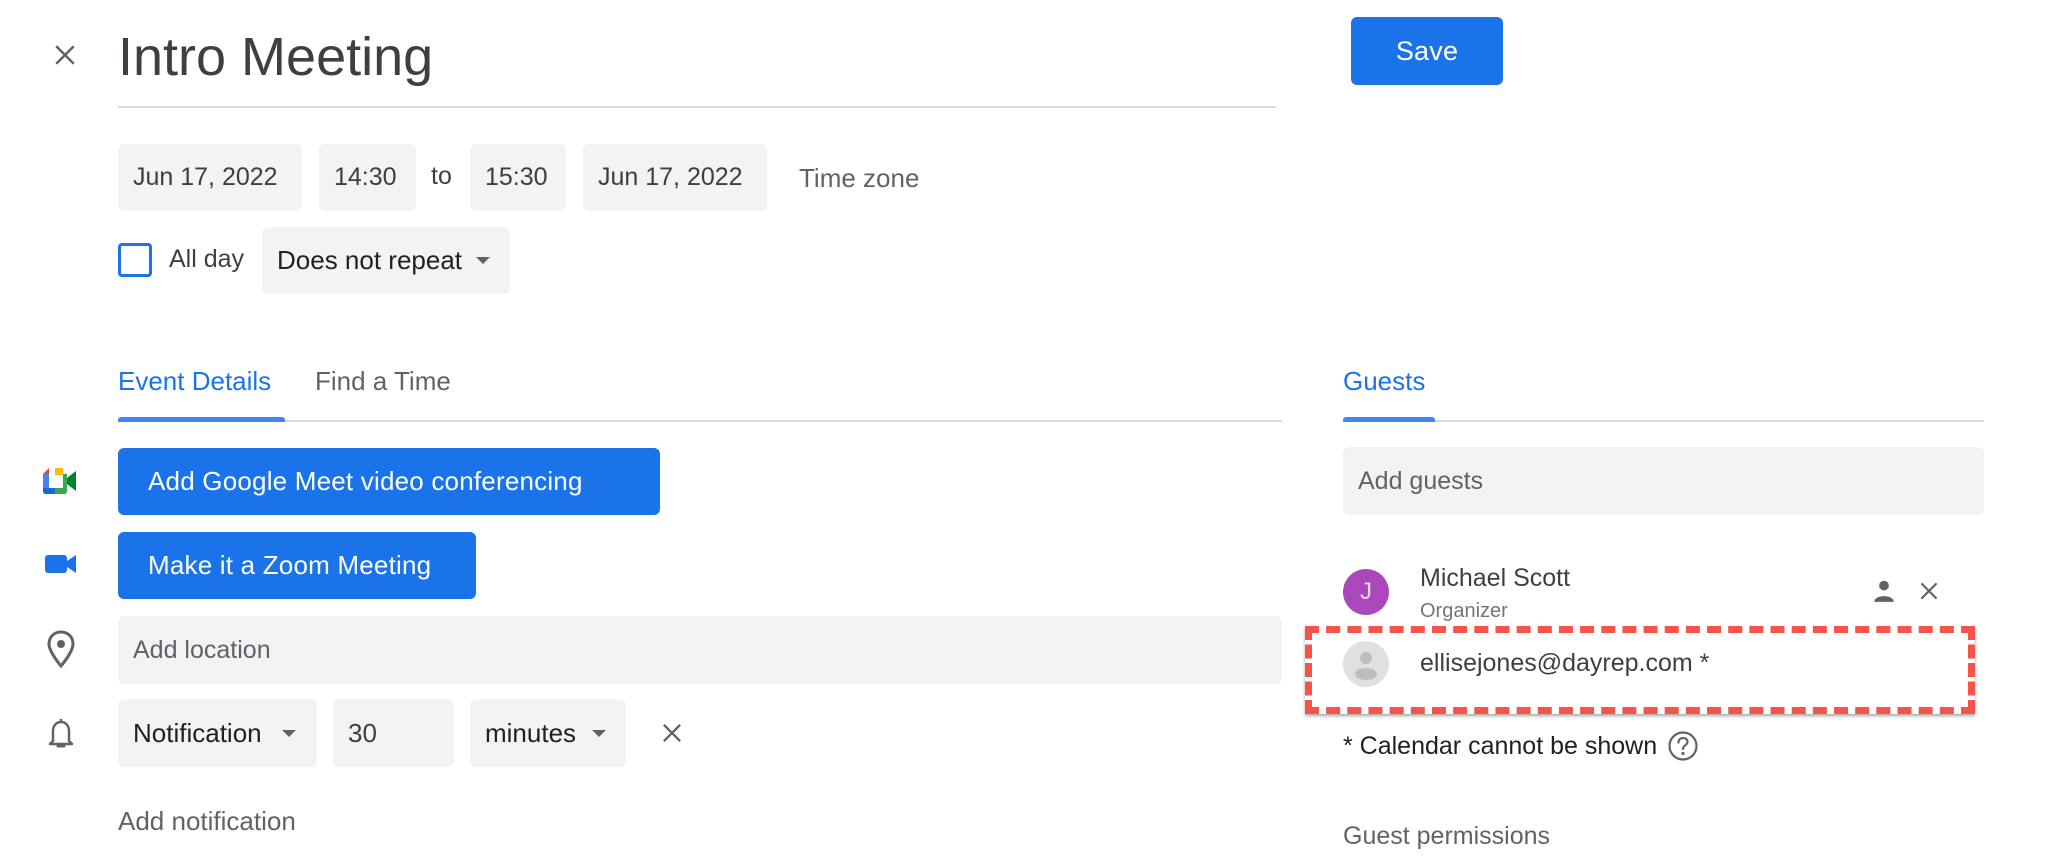 The height and width of the screenshot is (858, 2048). I want to click on google-meet-icon, so click(61, 481).